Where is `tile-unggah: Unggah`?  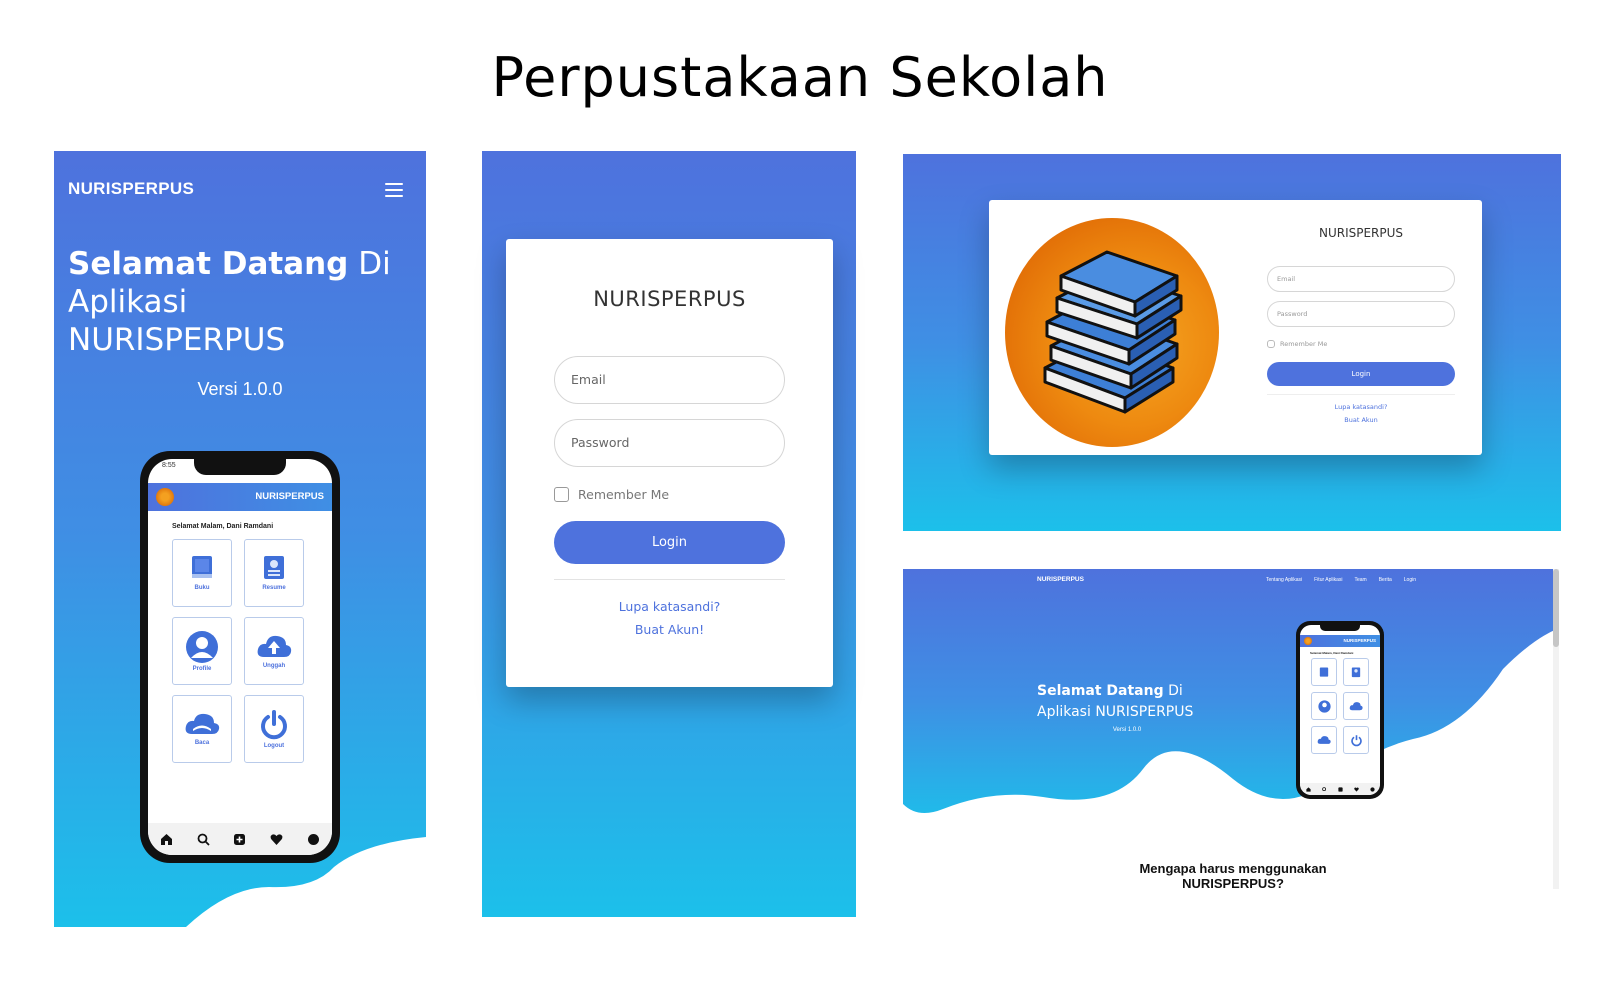
tile-unggah: Unggah is located at coordinates (274, 651).